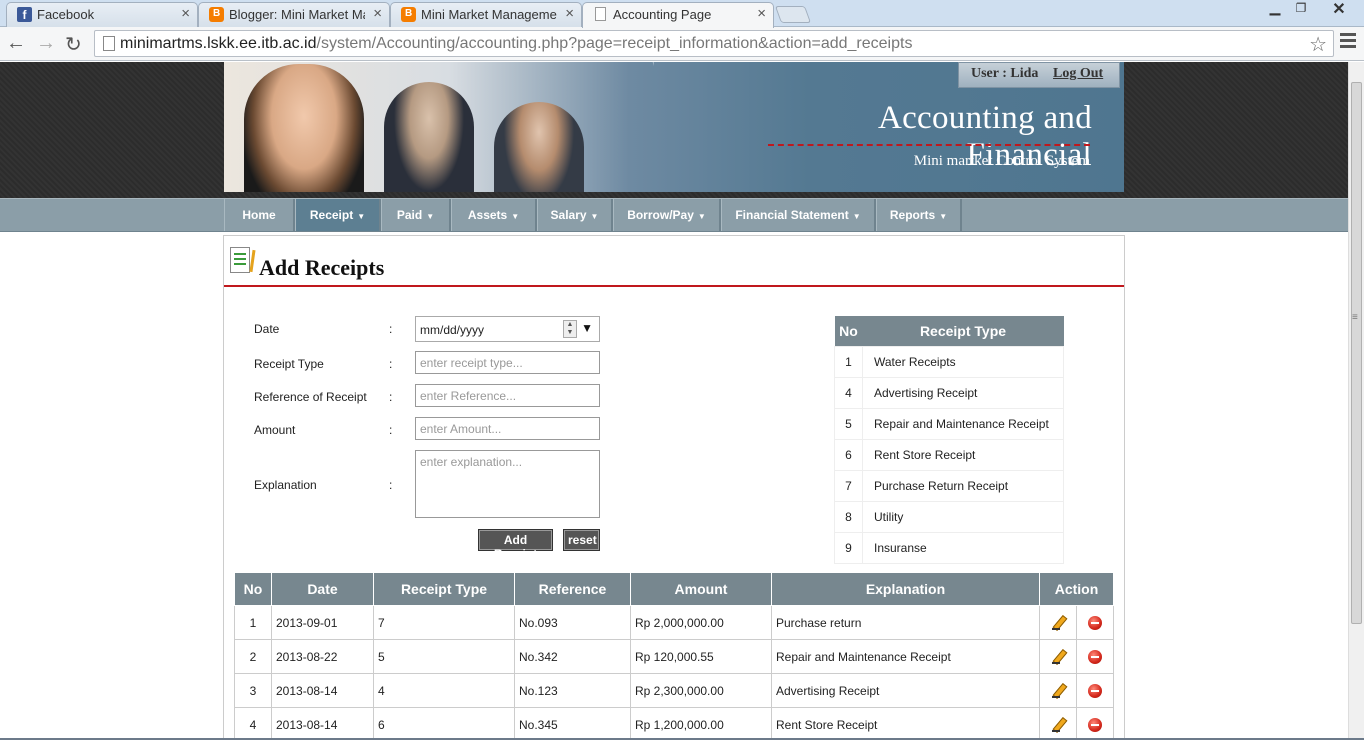 This screenshot has width=1364, height=740. I want to click on nav-label: Reports, so click(912, 215).